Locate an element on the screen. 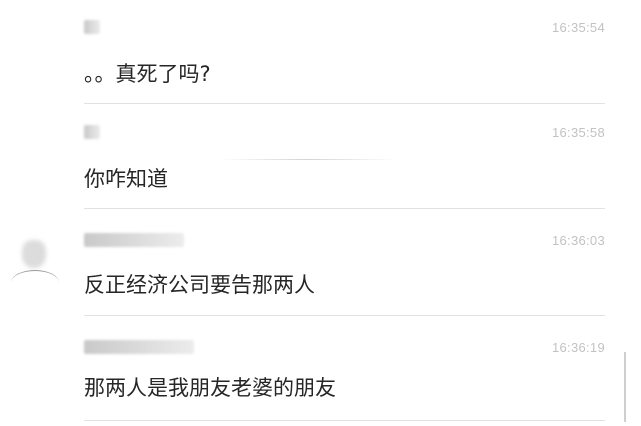 This screenshot has height=426, width=641. chat-message: 16:36:03 反正经济公司要告那两人 is located at coordinates (344, 268).